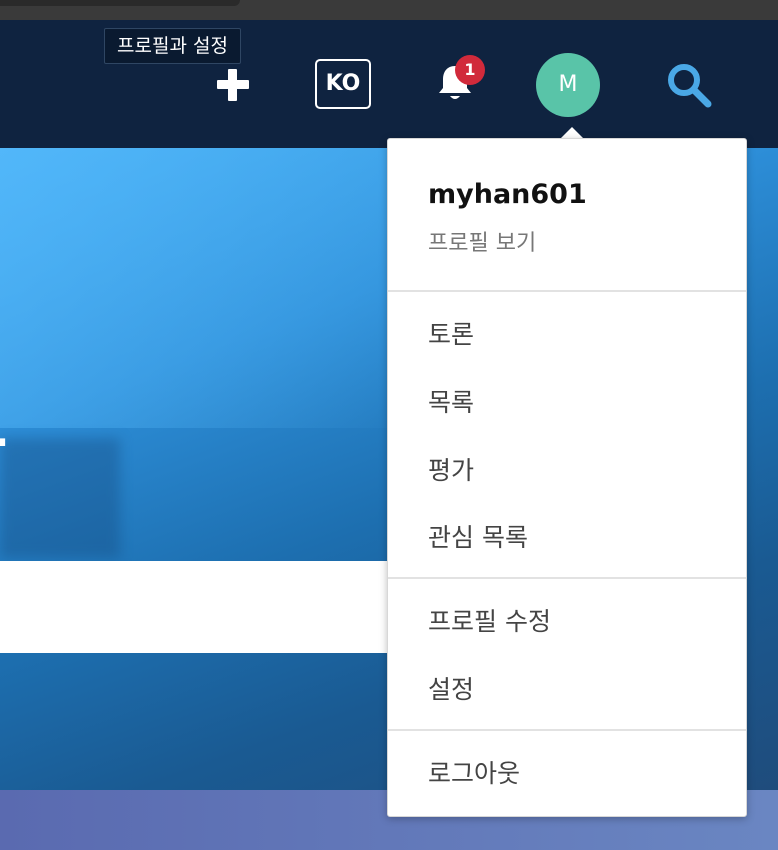  What do you see at coordinates (343, 84) in the screenshot?
I see `language-button: KO` at bounding box center [343, 84].